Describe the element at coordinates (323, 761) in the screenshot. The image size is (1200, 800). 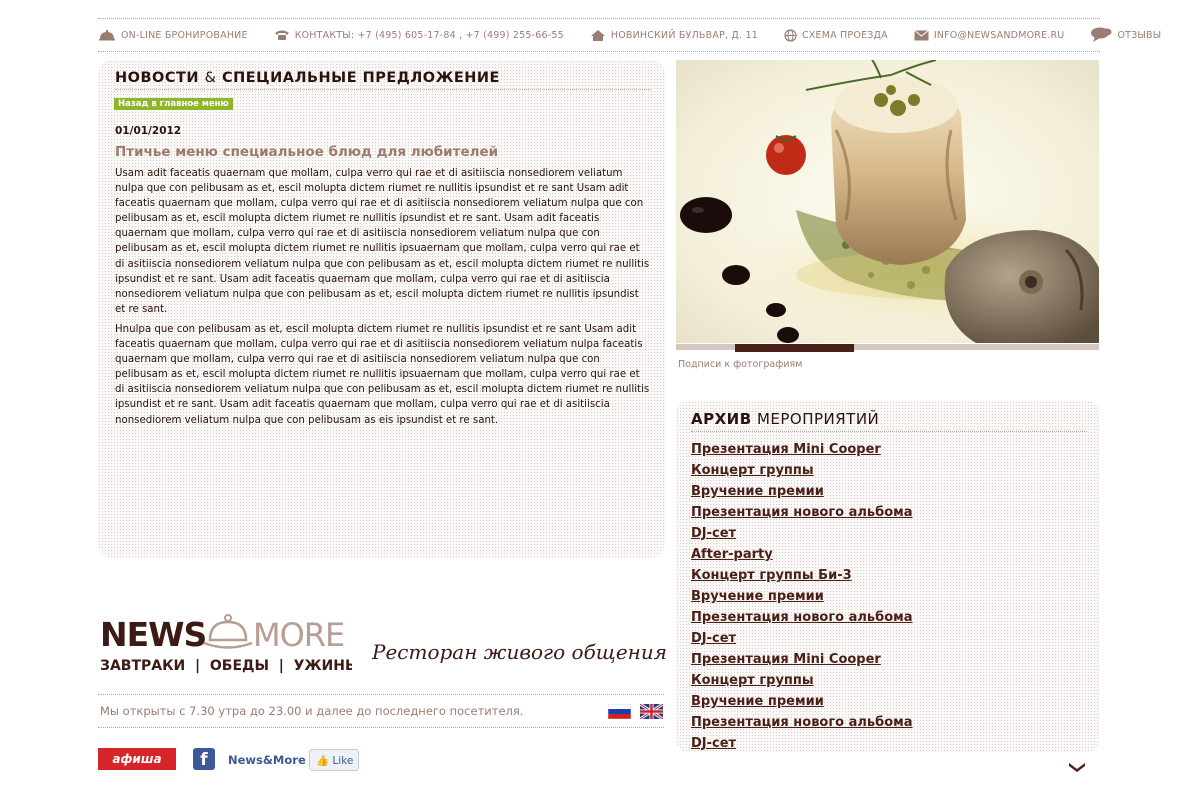
I see `thumbs-up-icon: 👍` at that location.